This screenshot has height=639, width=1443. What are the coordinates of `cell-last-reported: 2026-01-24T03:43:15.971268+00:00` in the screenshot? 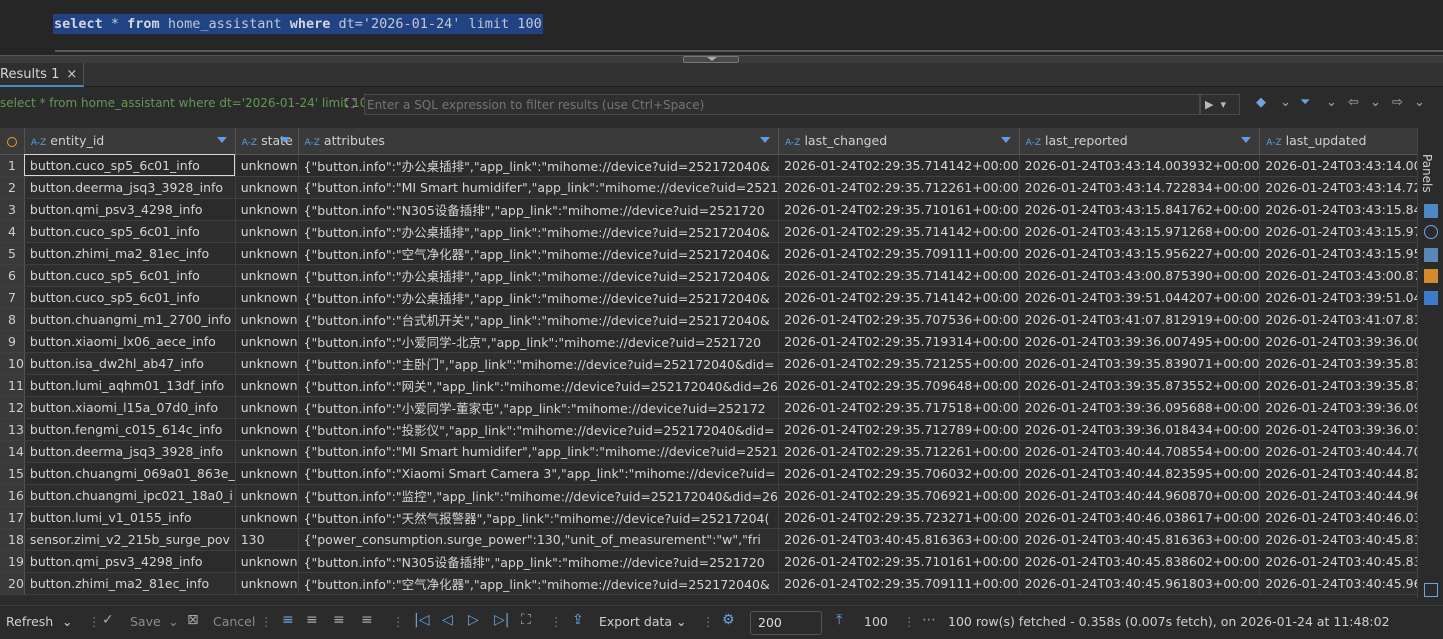 It's located at (1140, 231).